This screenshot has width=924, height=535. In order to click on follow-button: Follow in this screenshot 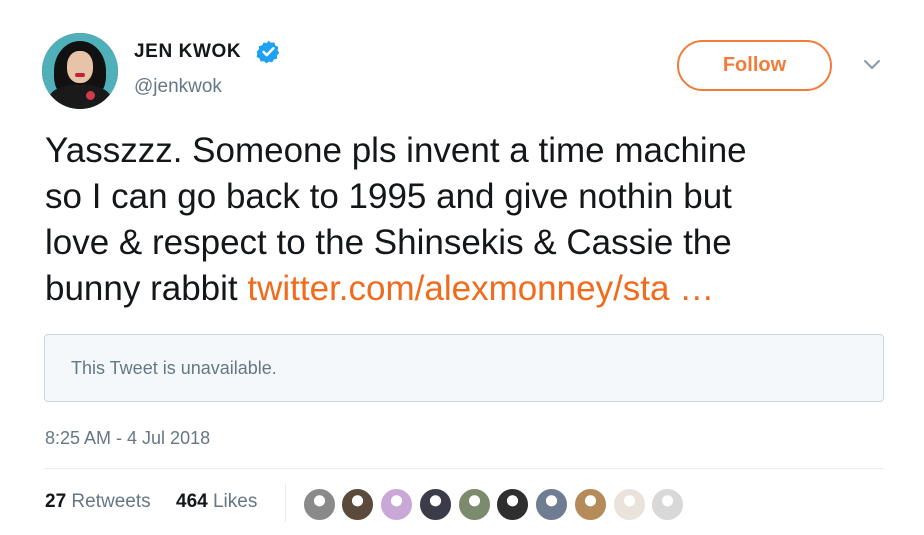, I will do `click(754, 65)`.